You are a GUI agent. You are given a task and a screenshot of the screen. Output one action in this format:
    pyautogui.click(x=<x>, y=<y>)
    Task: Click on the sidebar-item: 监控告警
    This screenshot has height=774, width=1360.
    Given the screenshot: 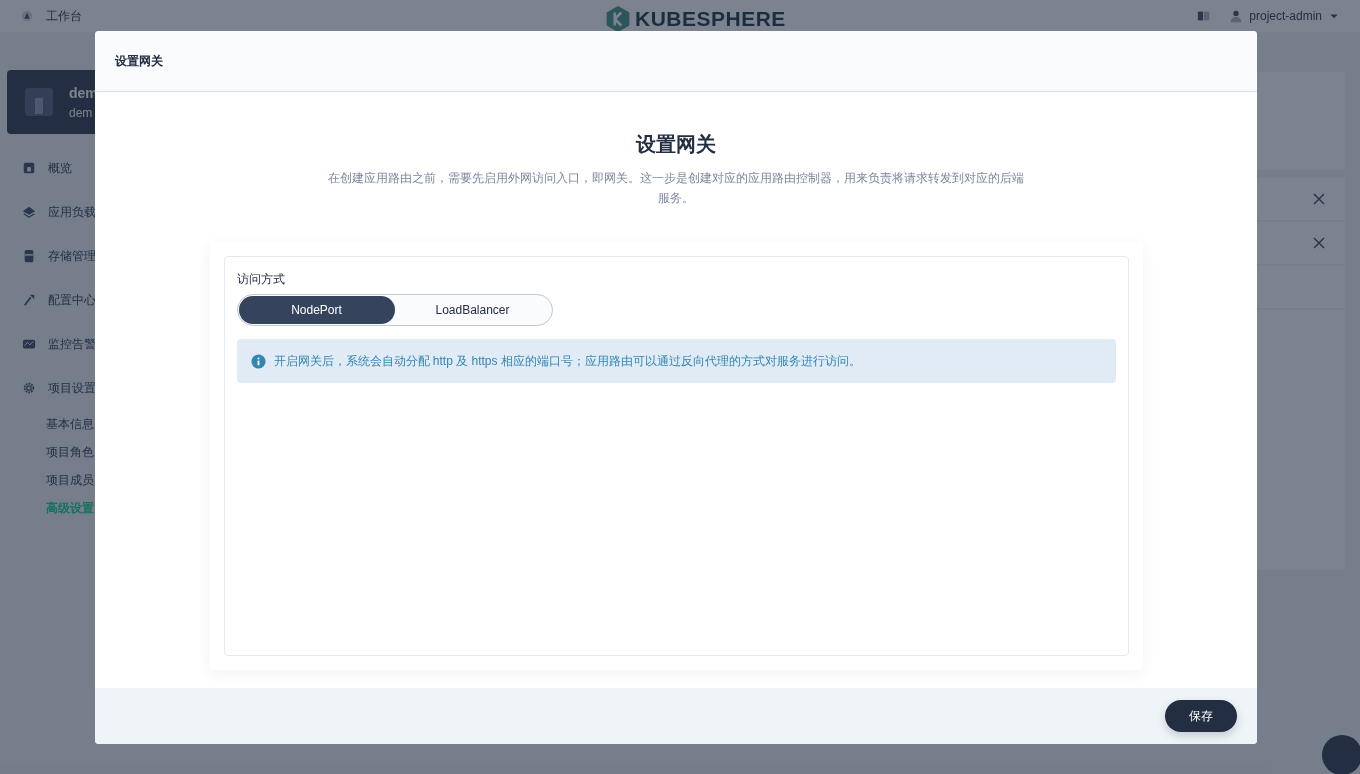 What is the action you would take?
    pyautogui.click(x=115, y=344)
    